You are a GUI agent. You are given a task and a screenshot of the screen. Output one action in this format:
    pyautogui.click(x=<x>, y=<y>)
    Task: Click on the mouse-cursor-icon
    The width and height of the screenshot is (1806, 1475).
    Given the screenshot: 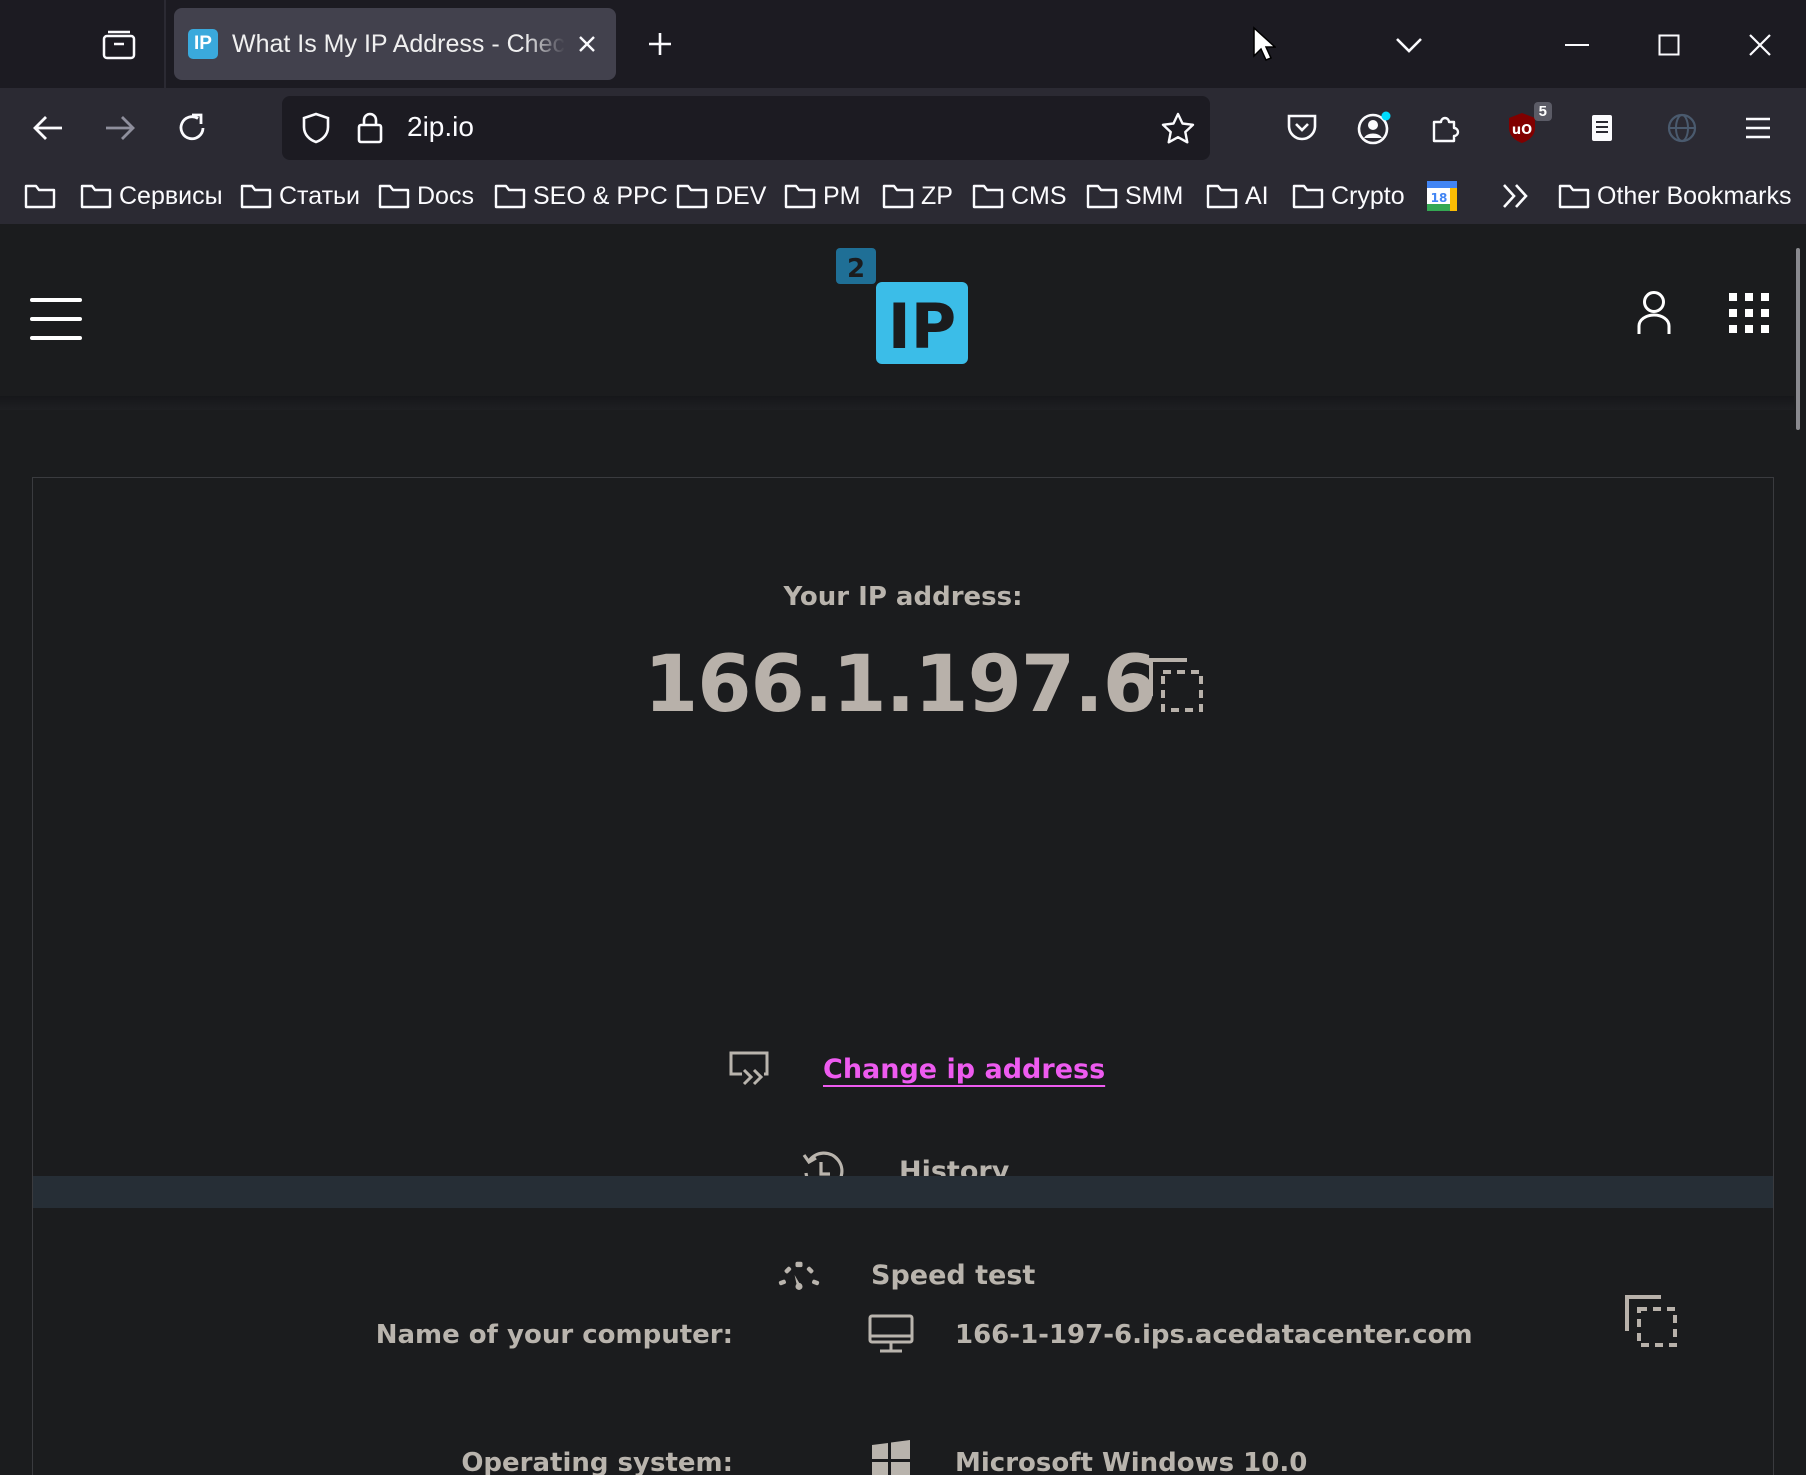 What is the action you would take?
    pyautogui.click(x=1264, y=46)
    